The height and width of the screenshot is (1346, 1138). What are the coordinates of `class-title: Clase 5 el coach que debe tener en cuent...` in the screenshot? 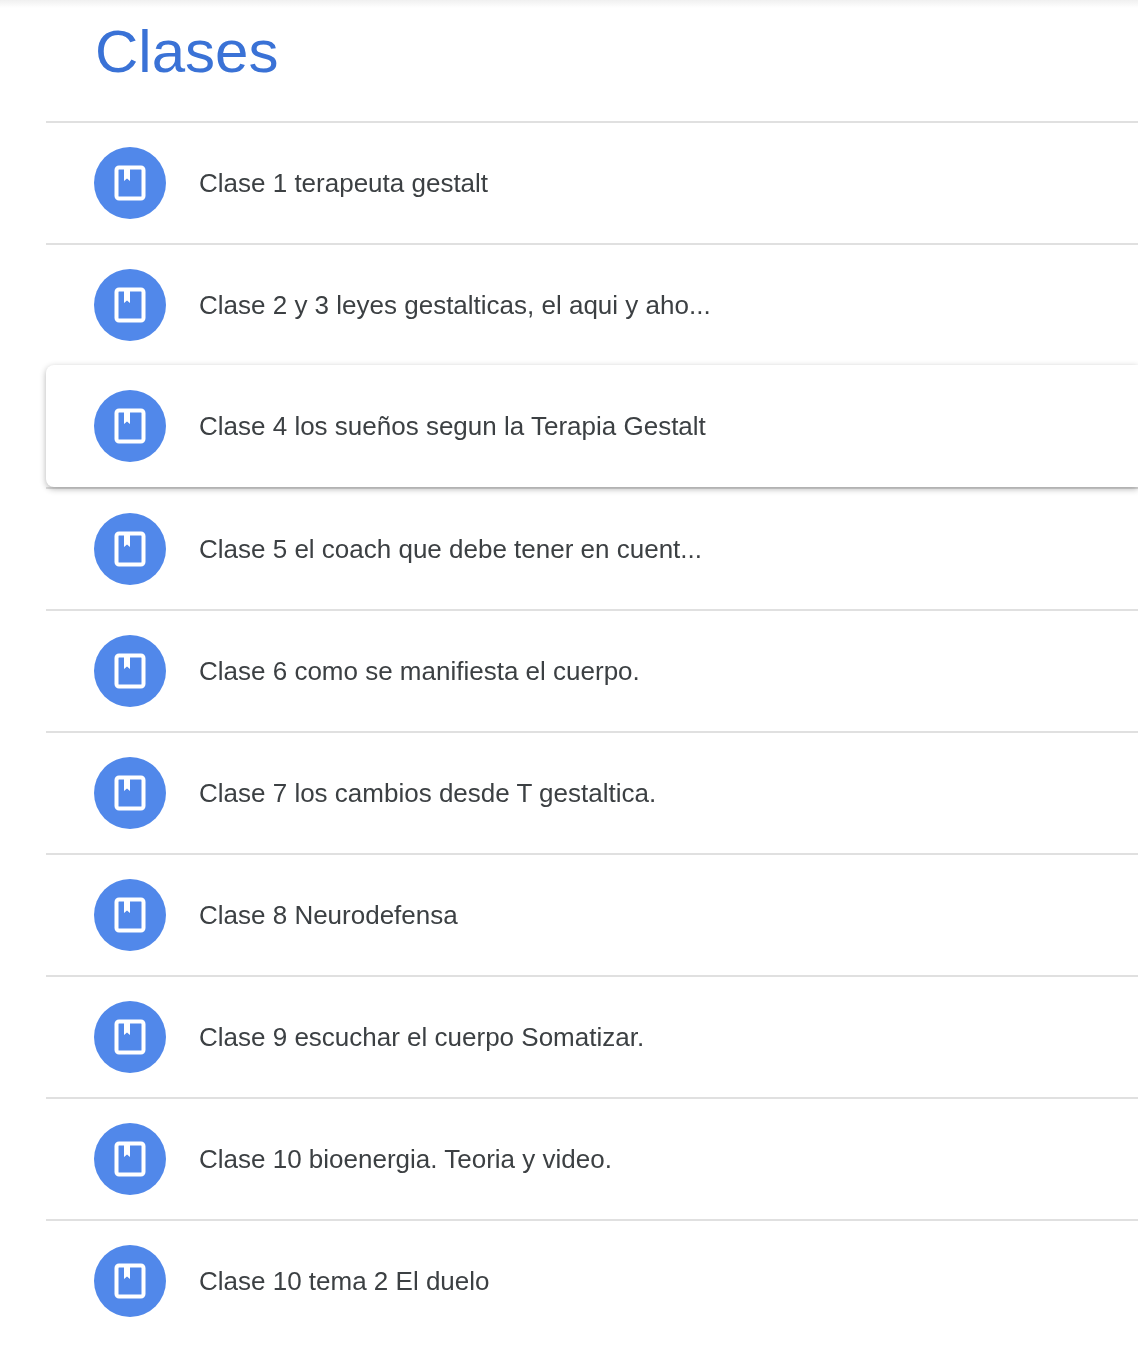 It's located at (450, 549).